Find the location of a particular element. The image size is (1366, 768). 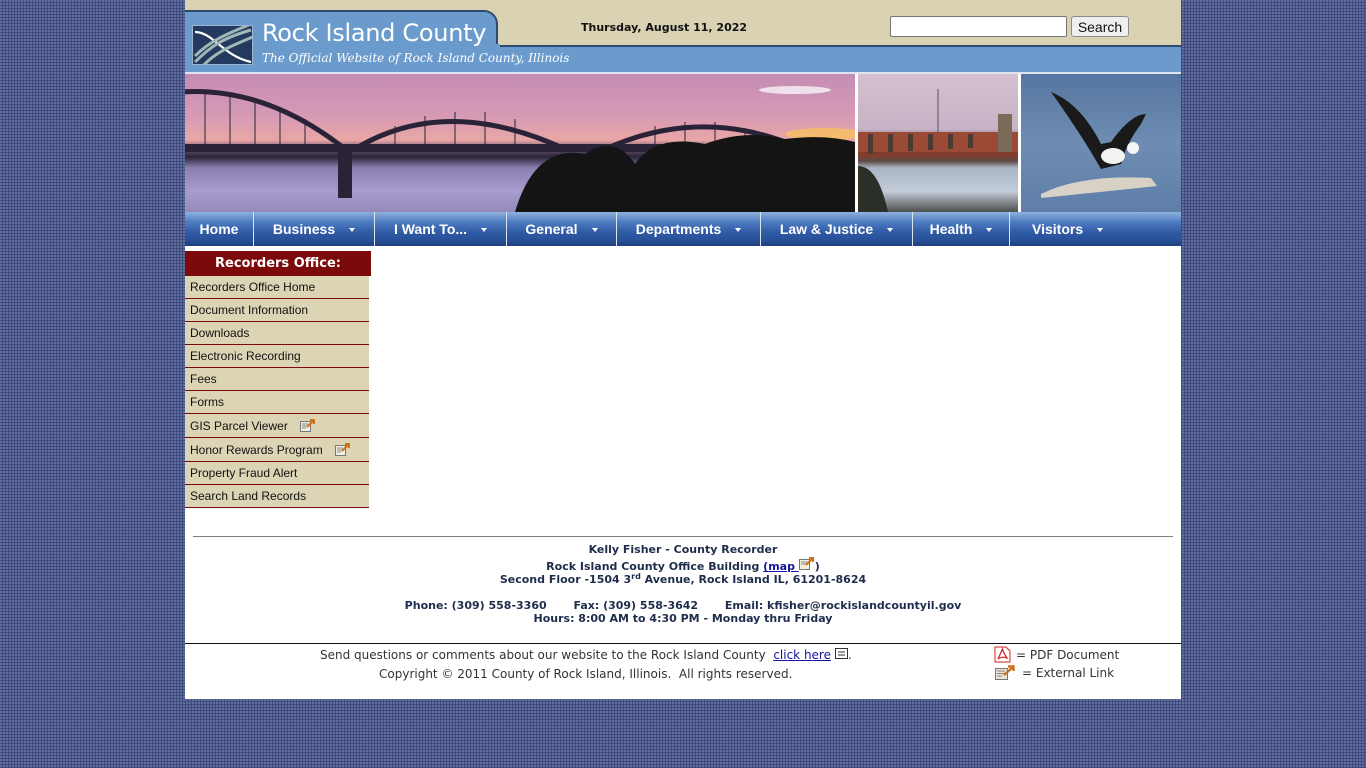

sidebar-item-recorders-office-home: Recorders Office Home is located at coordinates (277, 287).